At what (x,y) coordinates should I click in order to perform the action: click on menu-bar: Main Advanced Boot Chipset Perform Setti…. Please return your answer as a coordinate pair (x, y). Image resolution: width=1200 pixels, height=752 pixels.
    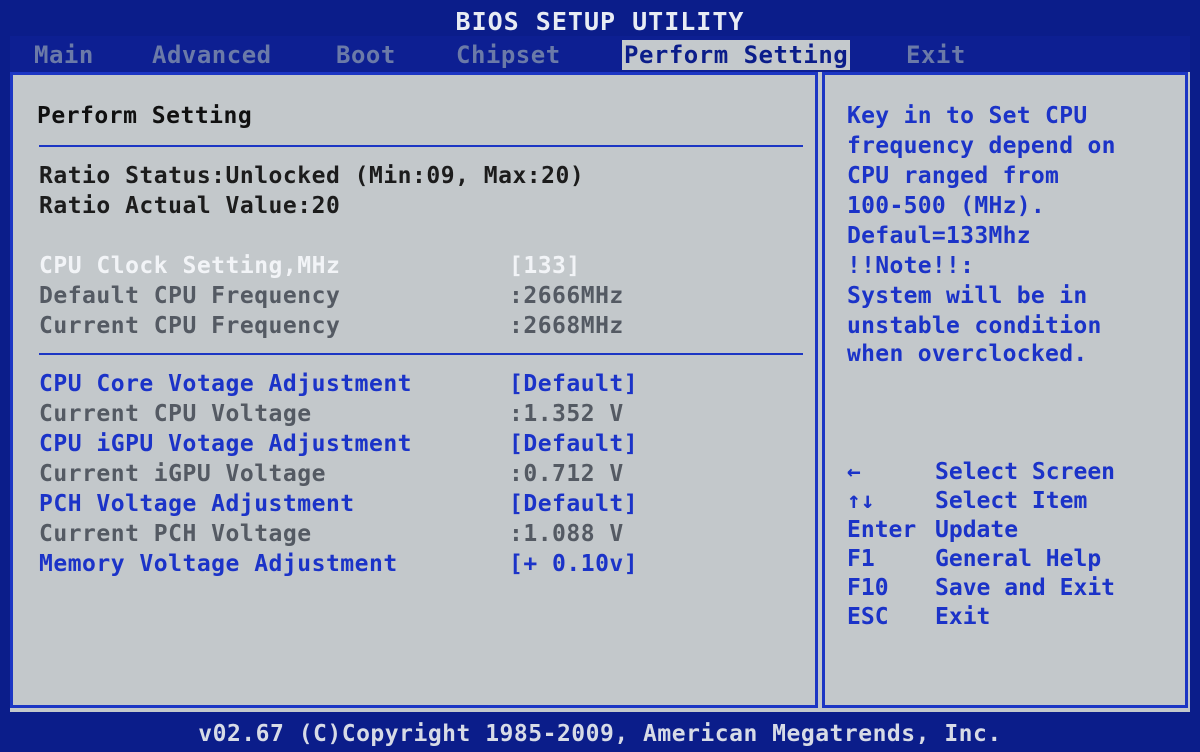
    Looking at the image, I should click on (600, 54).